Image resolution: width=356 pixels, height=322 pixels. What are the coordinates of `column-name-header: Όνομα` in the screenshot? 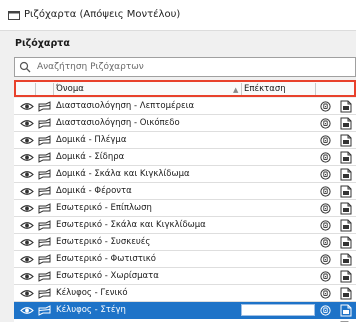 It's located at (70, 89).